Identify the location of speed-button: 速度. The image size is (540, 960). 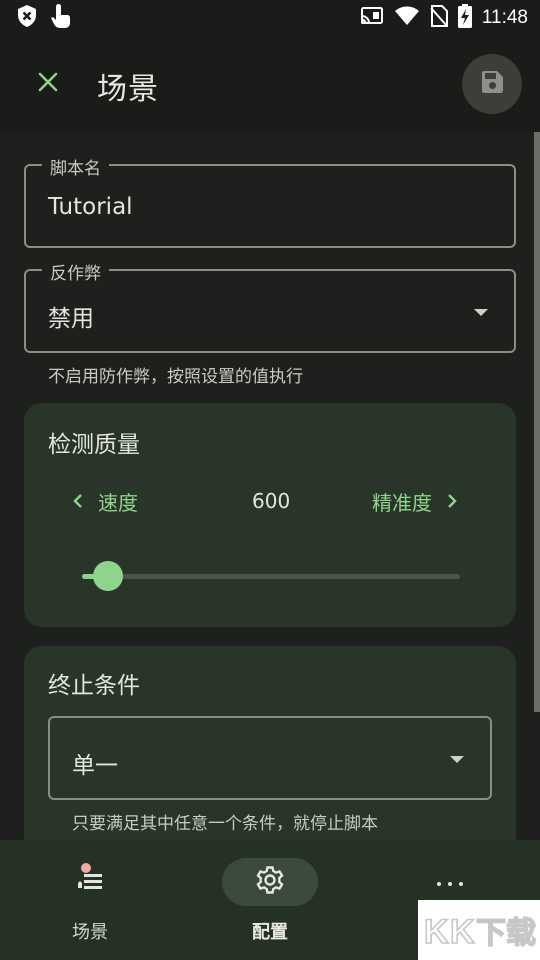
(105, 501).